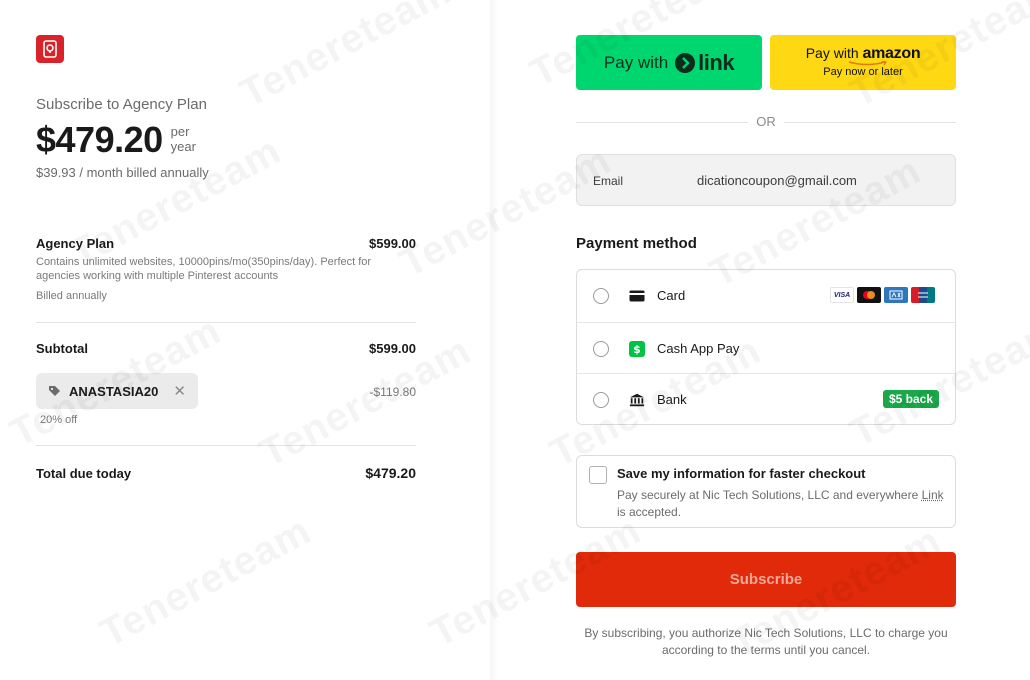  Describe the element at coordinates (669, 62) in the screenshot. I see `pay-with-link-button: Pay with link` at that location.